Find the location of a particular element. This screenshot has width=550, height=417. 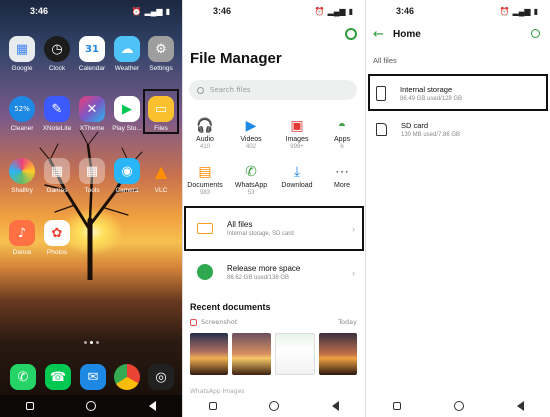

camera-app-icon: ◉ is located at coordinates (127, 171).